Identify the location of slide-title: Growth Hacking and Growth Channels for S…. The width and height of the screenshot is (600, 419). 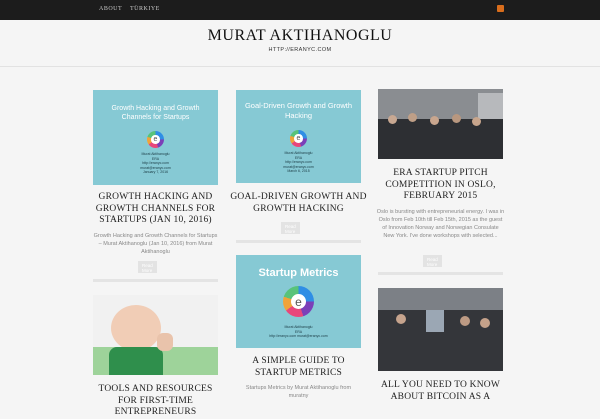
(155, 113).